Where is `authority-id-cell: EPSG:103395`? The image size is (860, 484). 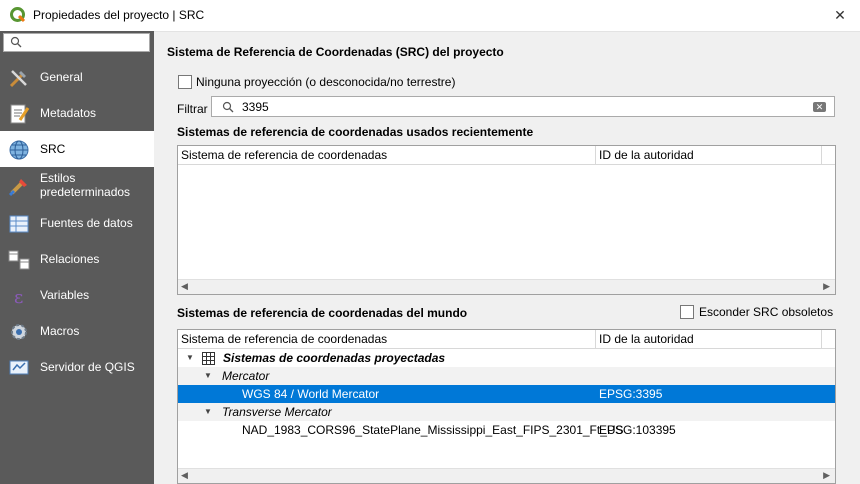 authority-id-cell: EPSG:103395 is located at coordinates (637, 430).